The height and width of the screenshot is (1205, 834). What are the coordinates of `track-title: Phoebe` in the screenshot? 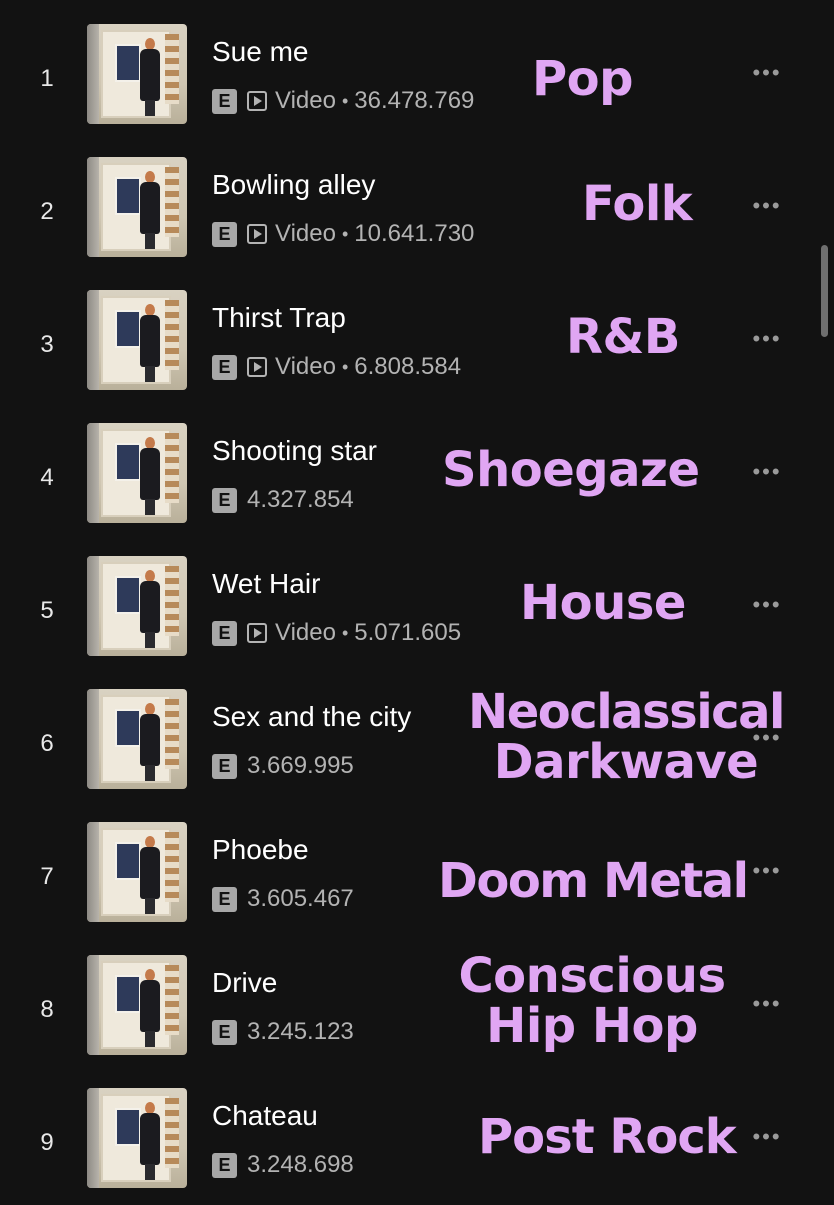 It's located at (260, 850).